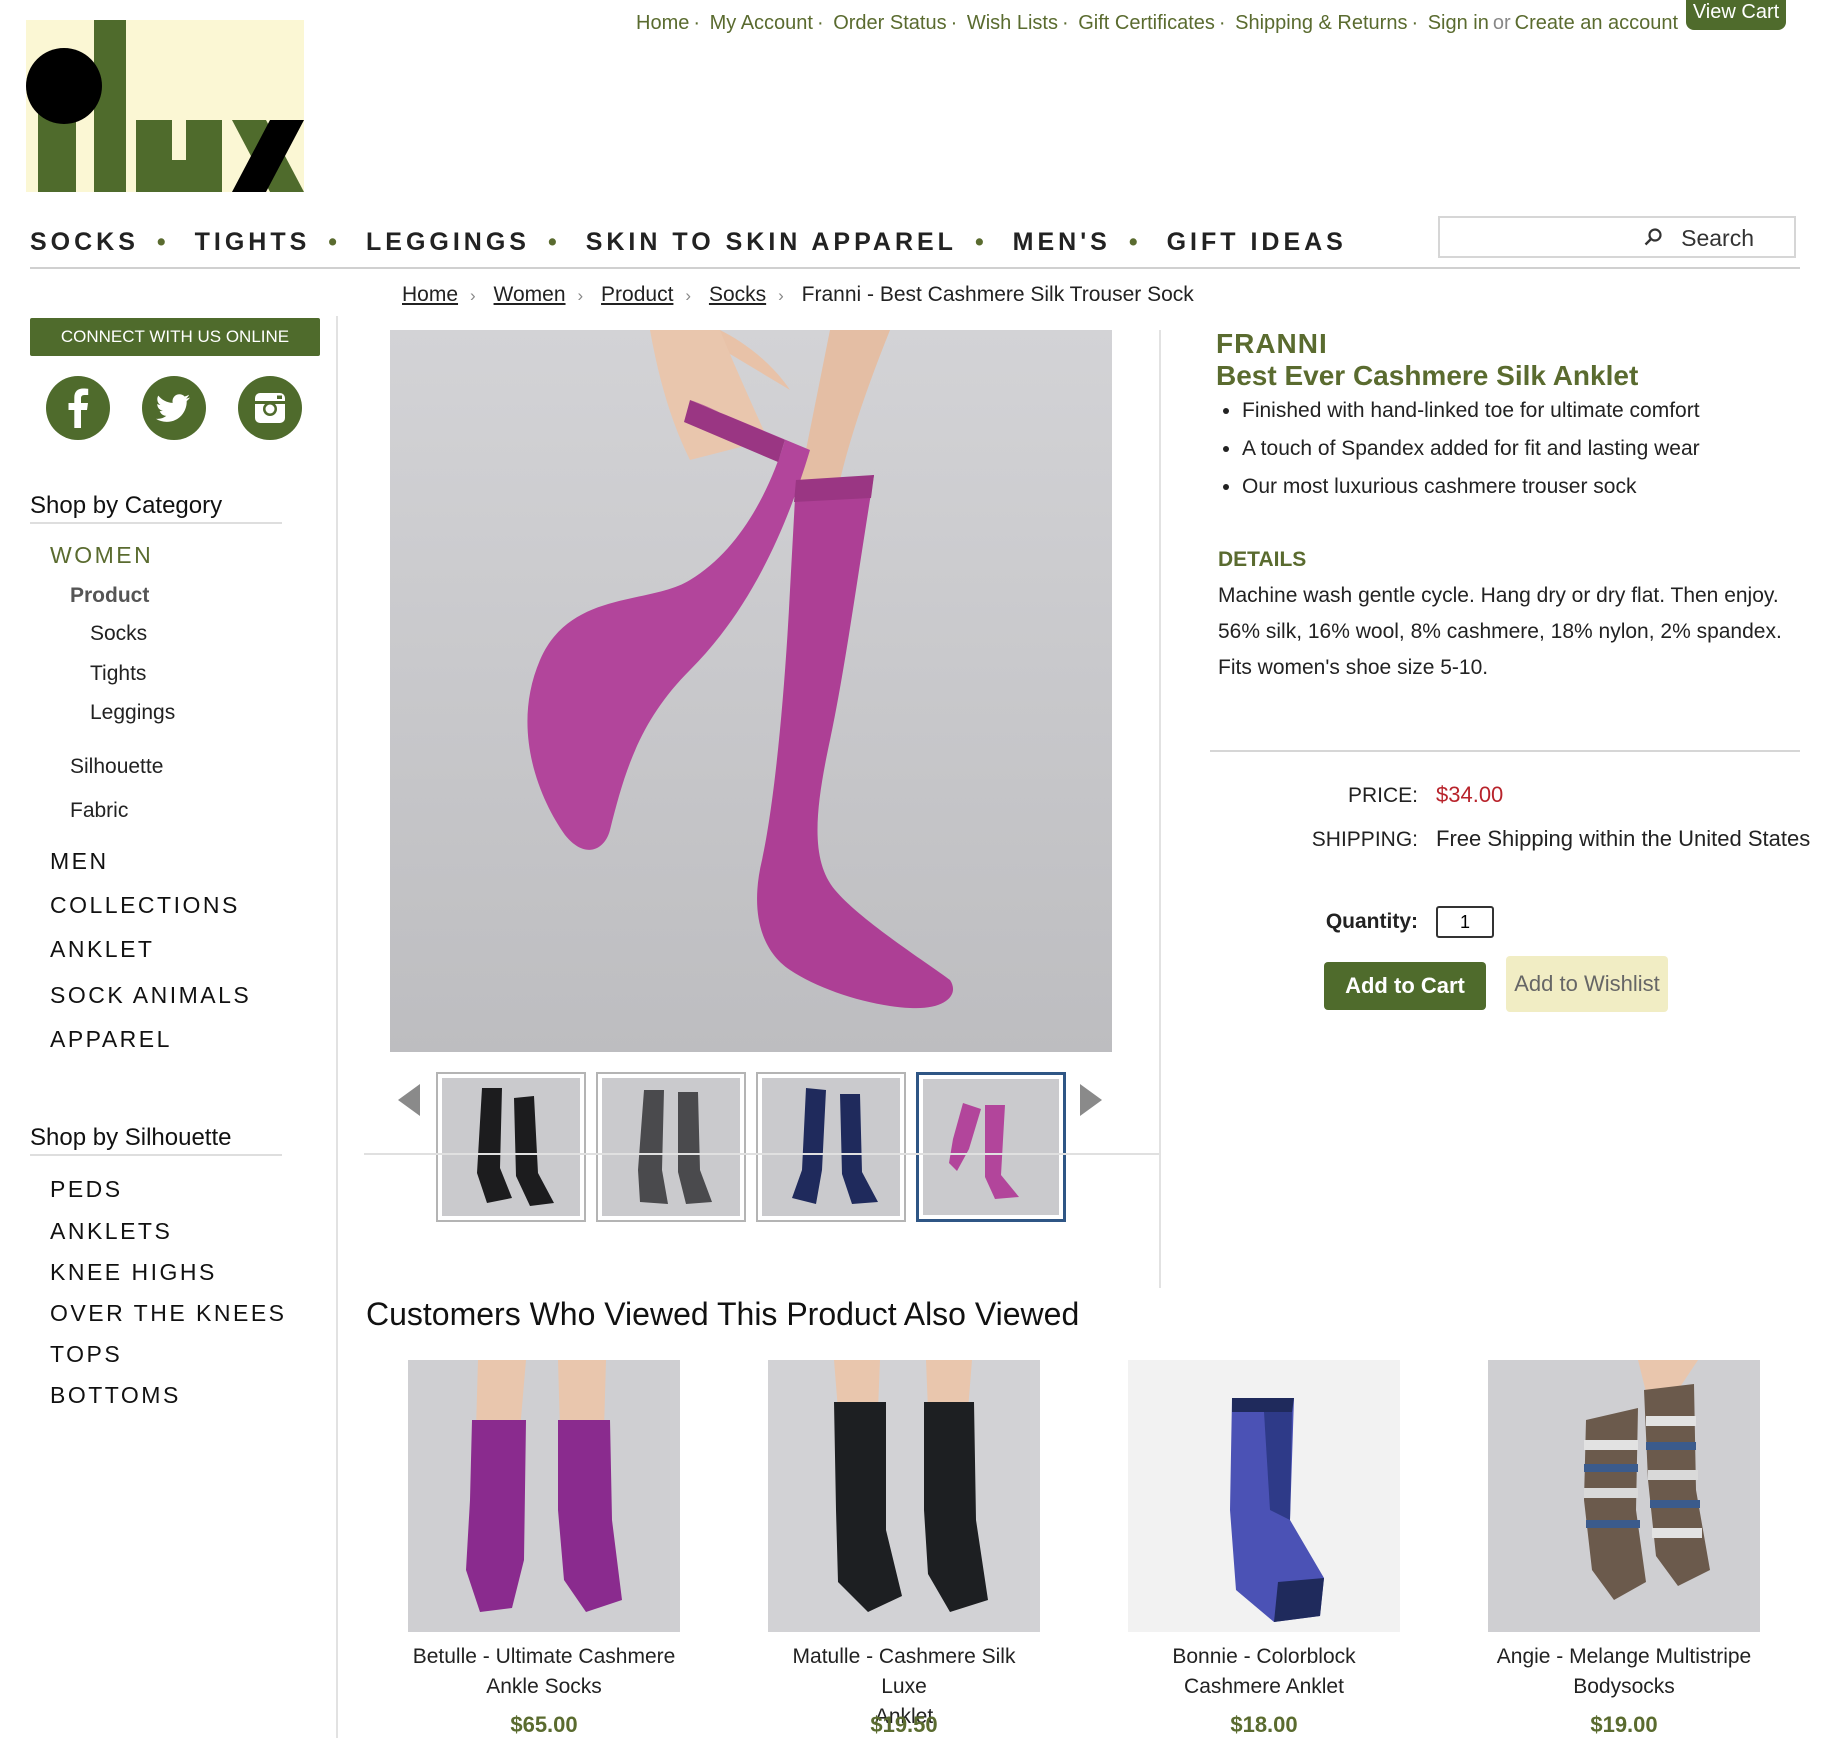 This screenshot has width=1838, height=1738. I want to click on gallery-next-arrow, so click(1091, 1100).